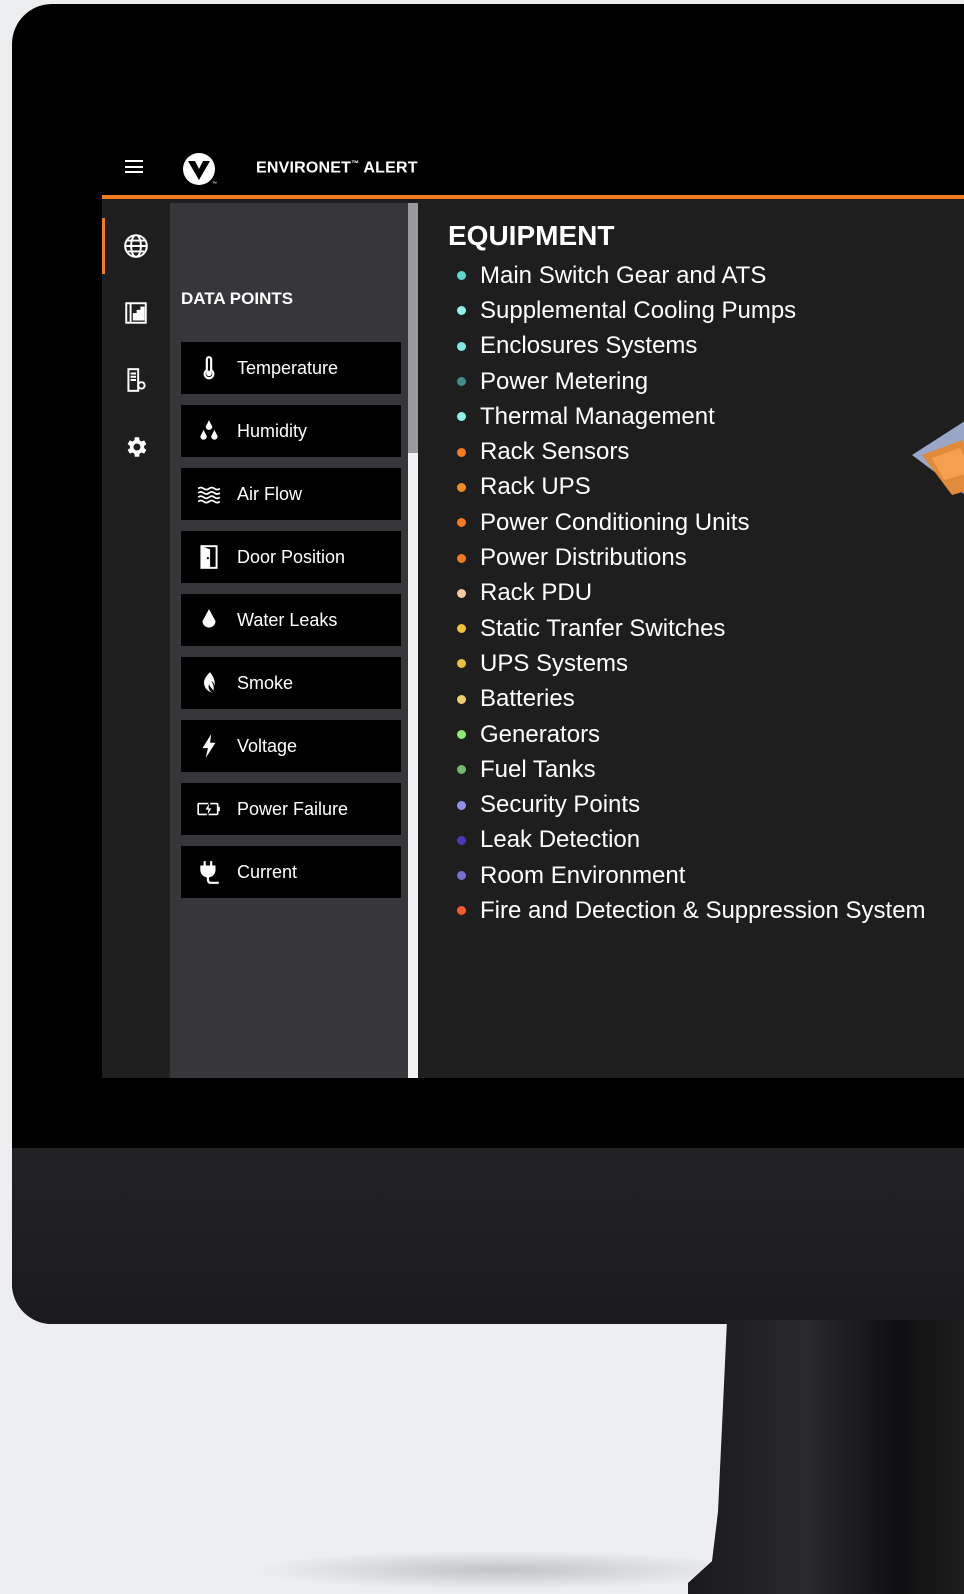 The width and height of the screenshot is (964, 1594). I want to click on battery-bolt-icon, so click(208, 809).